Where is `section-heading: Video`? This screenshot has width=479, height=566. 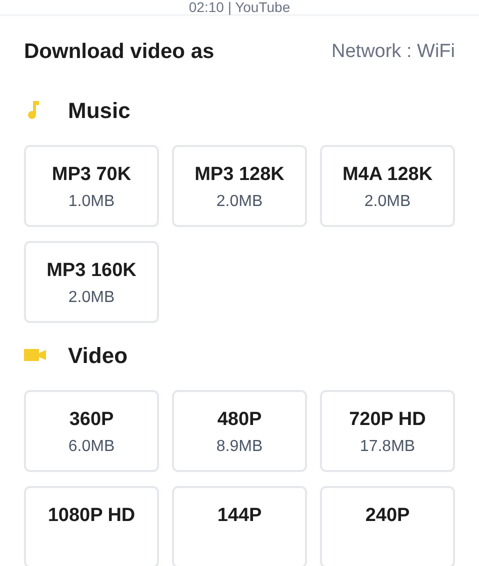
section-heading: Video is located at coordinates (98, 356).